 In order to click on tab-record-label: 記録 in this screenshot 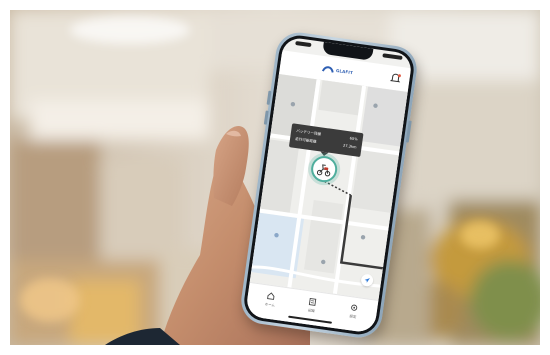, I will do `click(311, 311)`.